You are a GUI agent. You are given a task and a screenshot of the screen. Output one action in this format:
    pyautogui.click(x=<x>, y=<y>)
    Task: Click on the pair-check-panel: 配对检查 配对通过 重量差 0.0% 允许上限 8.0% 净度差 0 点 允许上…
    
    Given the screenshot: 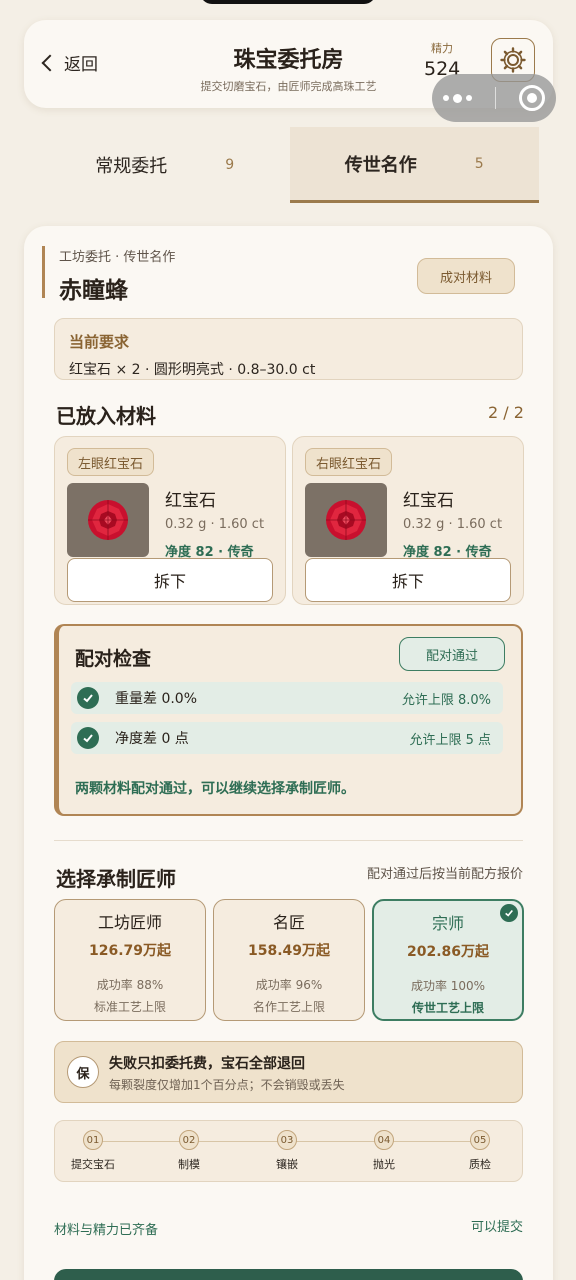 What is the action you would take?
    pyautogui.click(x=288, y=720)
    